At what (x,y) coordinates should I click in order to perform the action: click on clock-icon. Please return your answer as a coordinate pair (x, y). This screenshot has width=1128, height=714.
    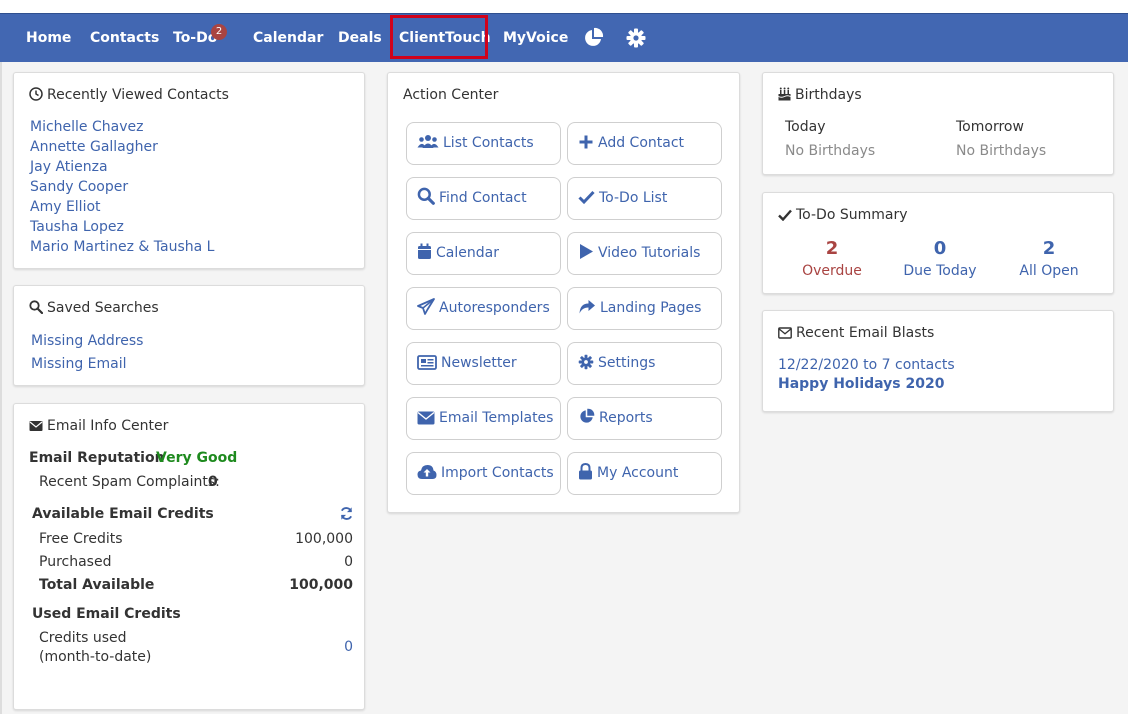
    Looking at the image, I should click on (36, 94).